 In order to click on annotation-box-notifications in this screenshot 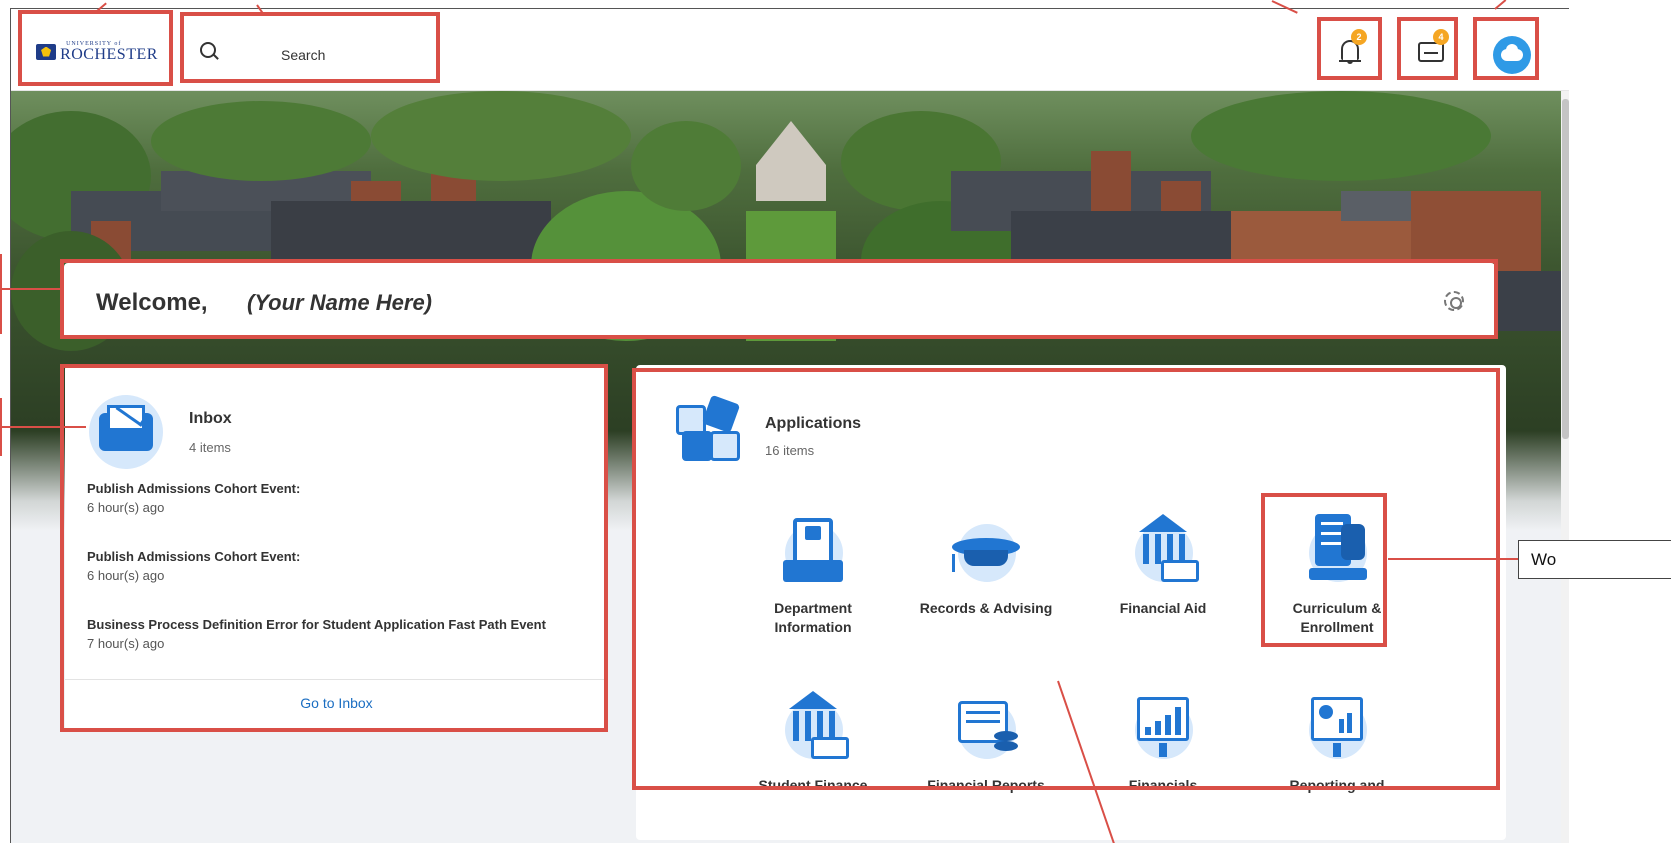, I will do `click(1349, 48)`.